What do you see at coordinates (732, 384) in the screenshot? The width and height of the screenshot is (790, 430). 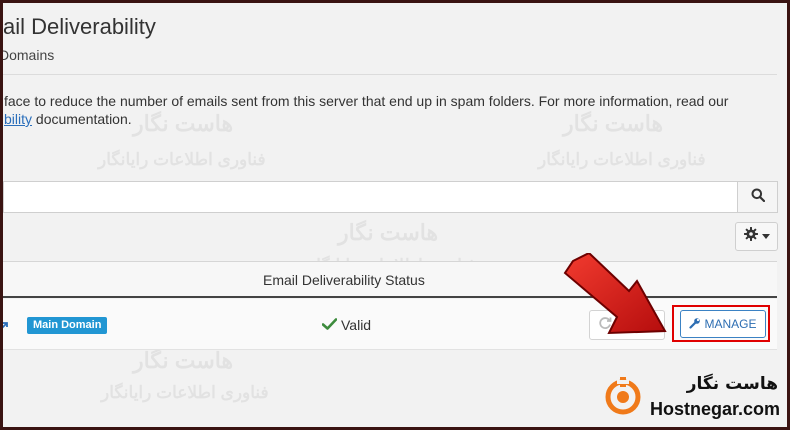 I see `brand-name-fa: هاست نگار` at bounding box center [732, 384].